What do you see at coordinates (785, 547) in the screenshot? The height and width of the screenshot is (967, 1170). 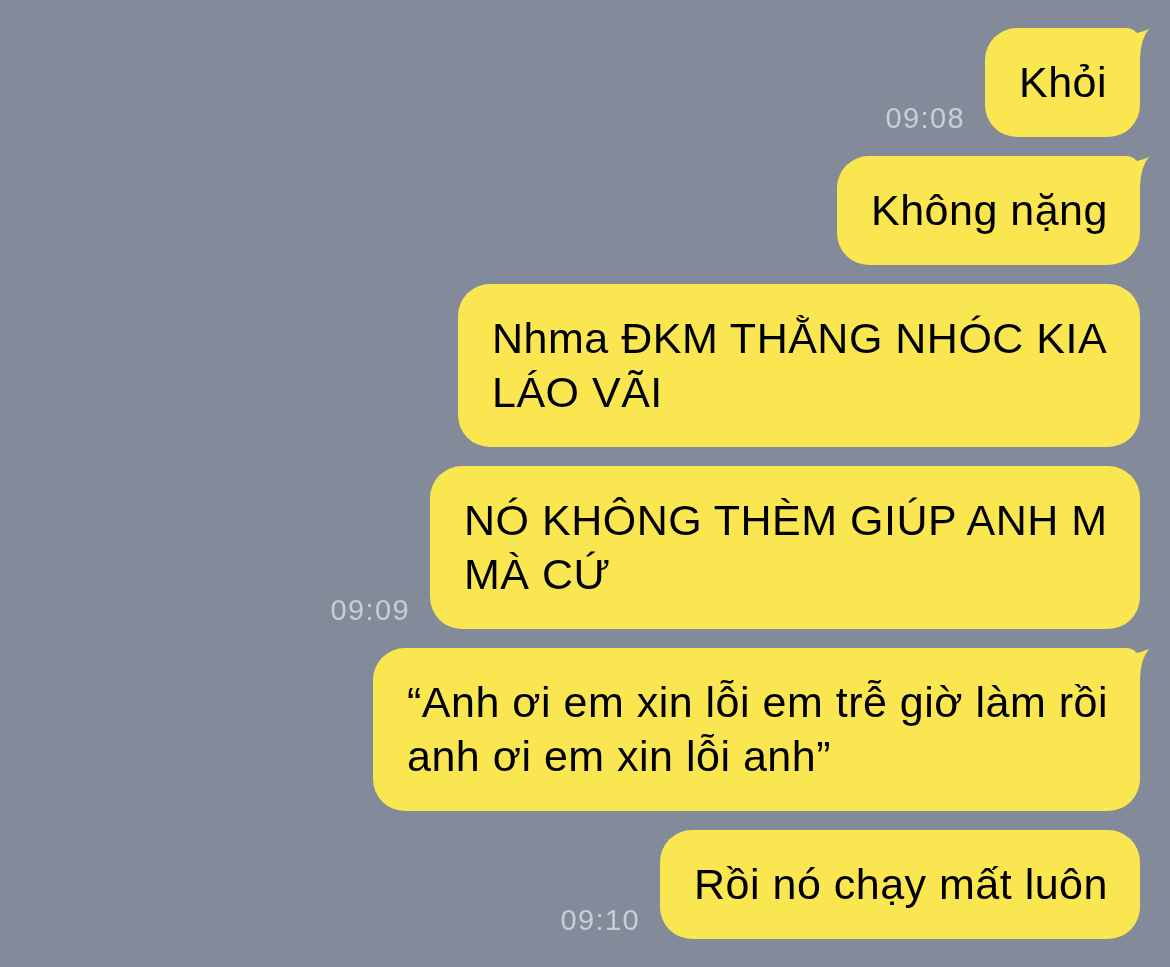 I see `message-bubble: NÓ KHÔNG THÈM GIÚP ANH M MÀ CỨ` at bounding box center [785, 547].